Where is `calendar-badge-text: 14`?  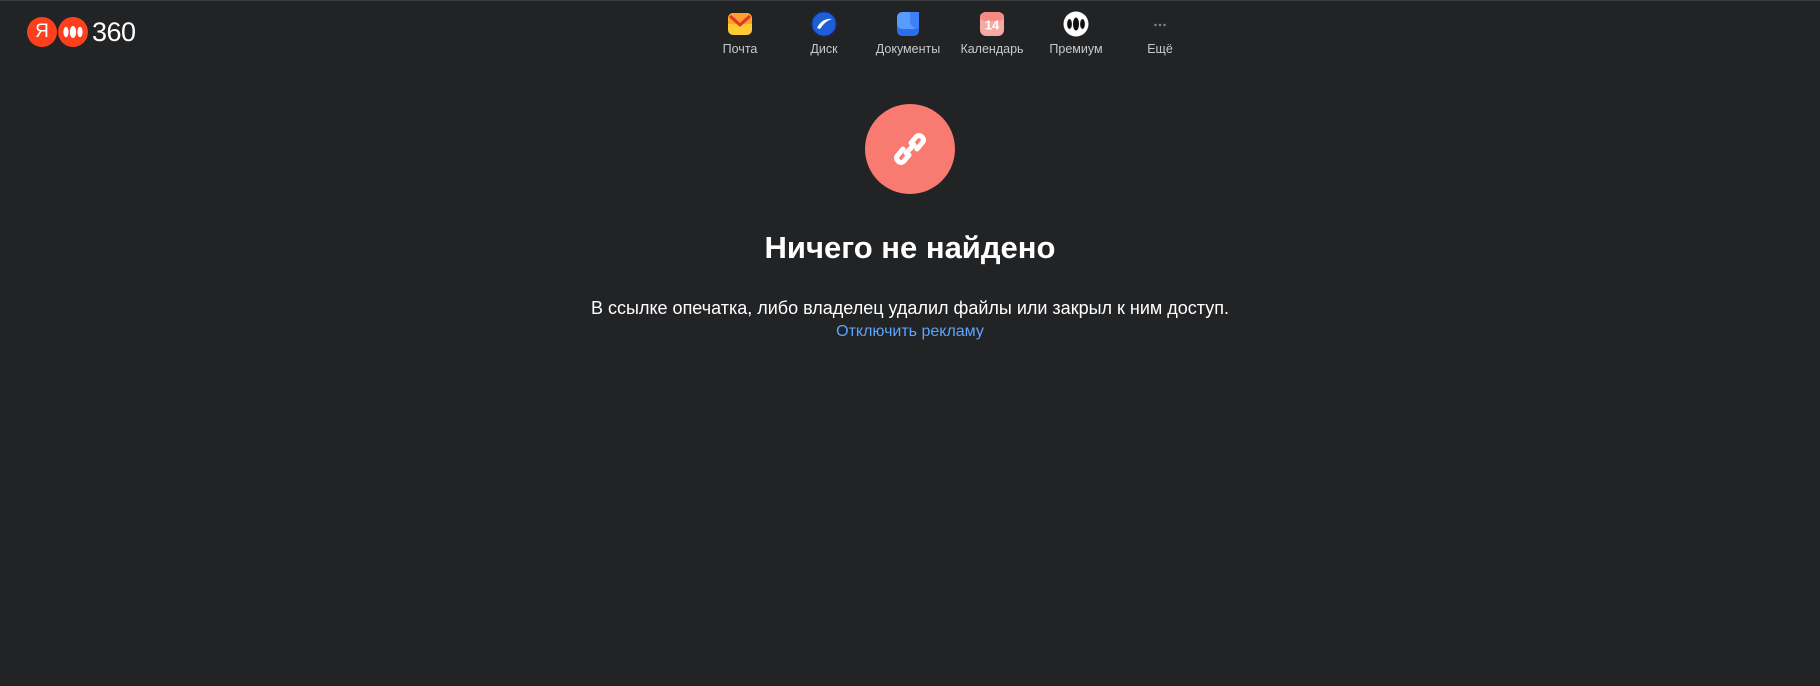 calendar-badge-text: 14 is located at coordinates (992, 25).